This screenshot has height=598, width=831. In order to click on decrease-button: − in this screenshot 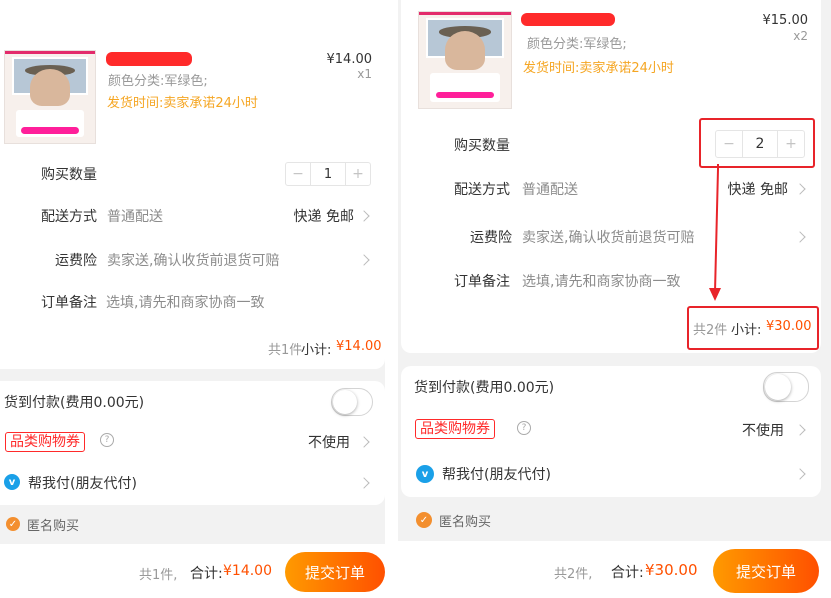, I will do `click(298, 174)`.